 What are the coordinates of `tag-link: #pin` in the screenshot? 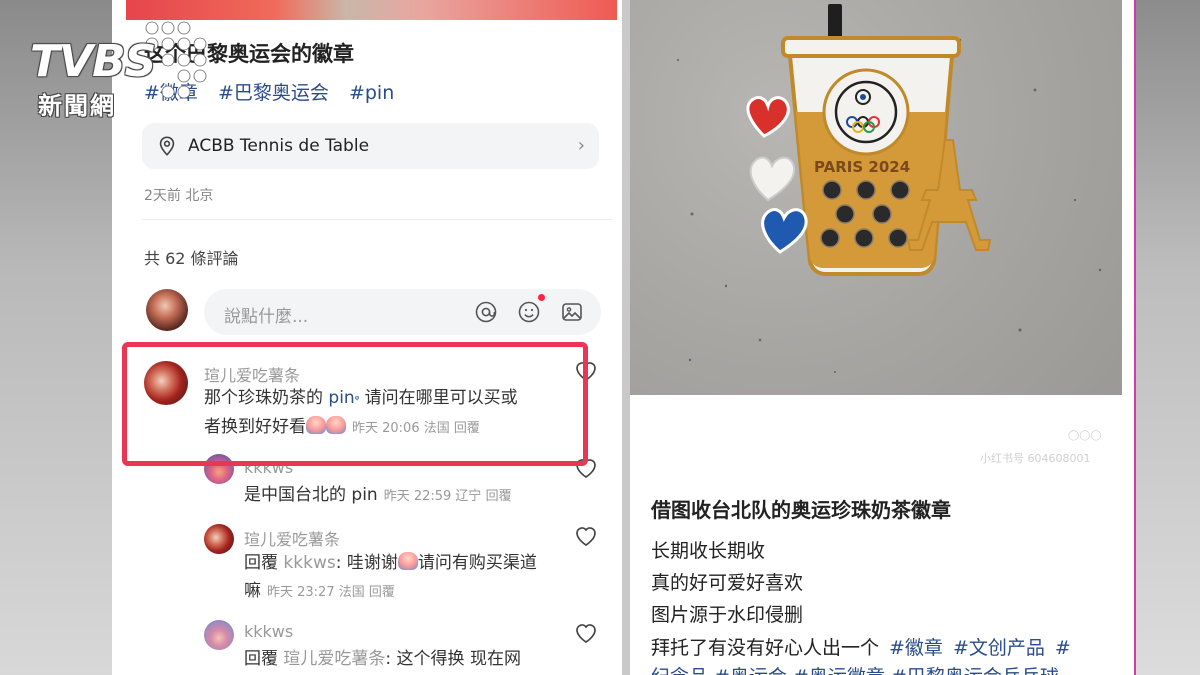 It's located at (371, 93).